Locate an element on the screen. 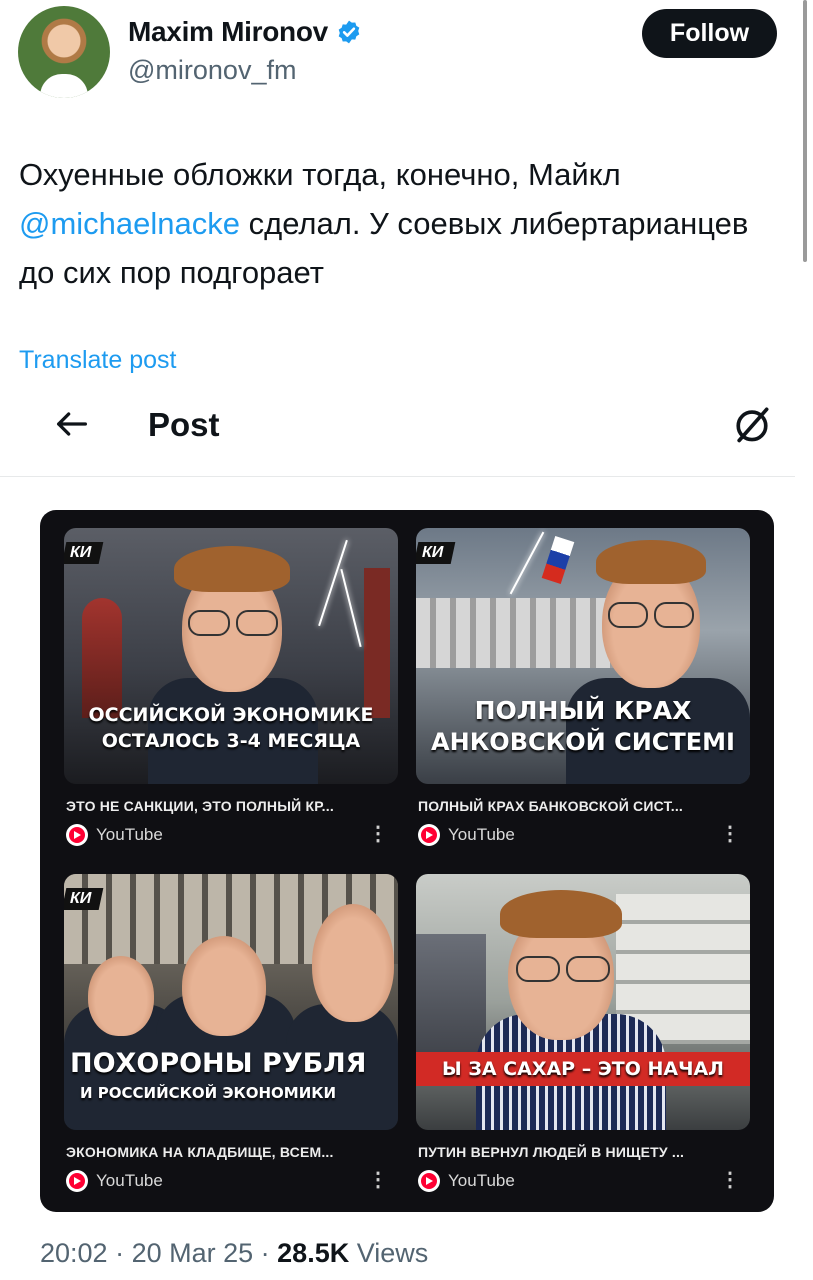 This screenshot has width=813, height=1280. views-label: Views is located at coordinates (392, 1253).